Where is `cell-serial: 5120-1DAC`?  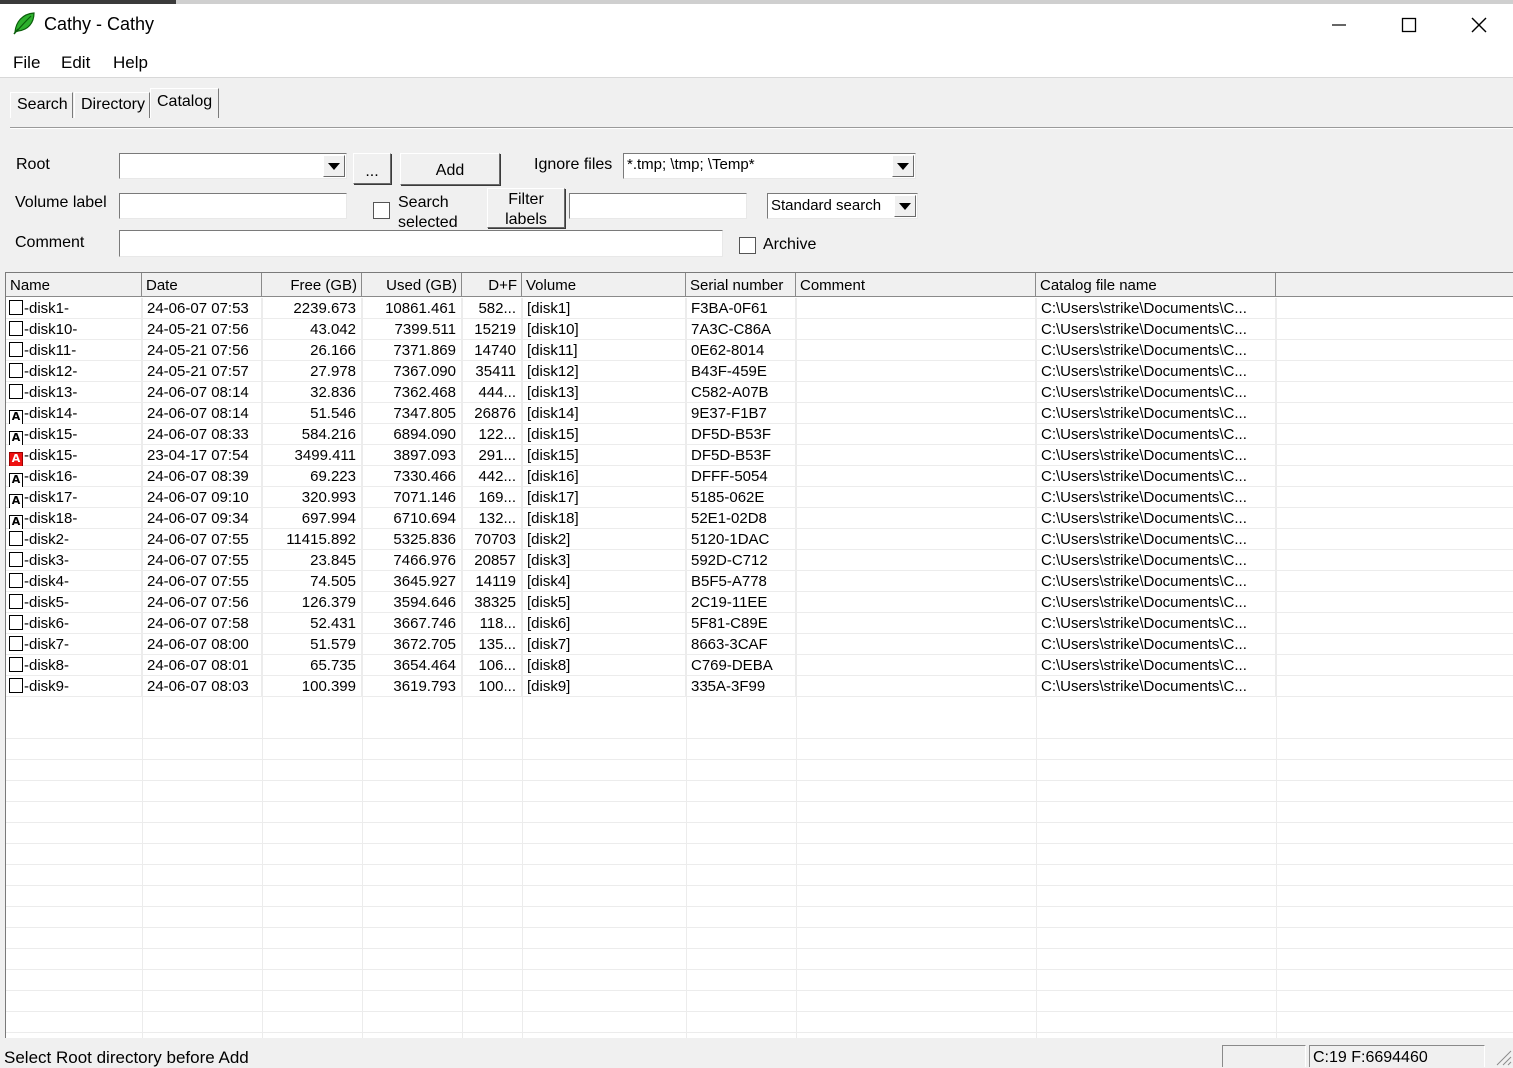
cell-serial: 5120-1DAC is located at coordinates (741, 539).